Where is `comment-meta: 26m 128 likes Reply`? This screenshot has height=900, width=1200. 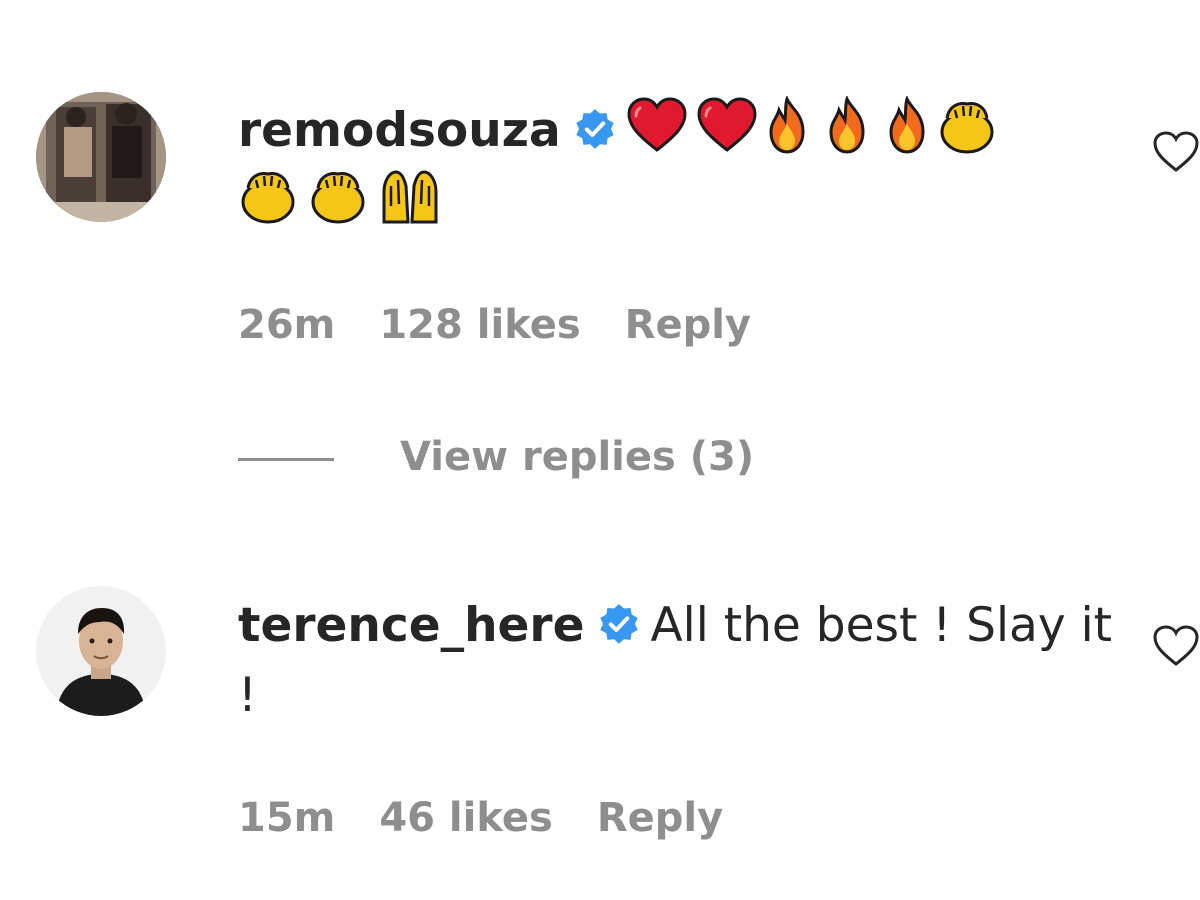
comment-meta: 26m 128 likes Reply is located at coordinates (516, 325).